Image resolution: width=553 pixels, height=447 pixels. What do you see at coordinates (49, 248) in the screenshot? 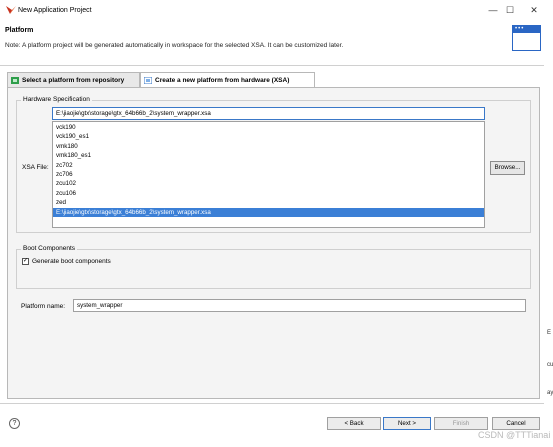
I see `boot-components-legend: Boot Components` at bounding box center [49, 248].